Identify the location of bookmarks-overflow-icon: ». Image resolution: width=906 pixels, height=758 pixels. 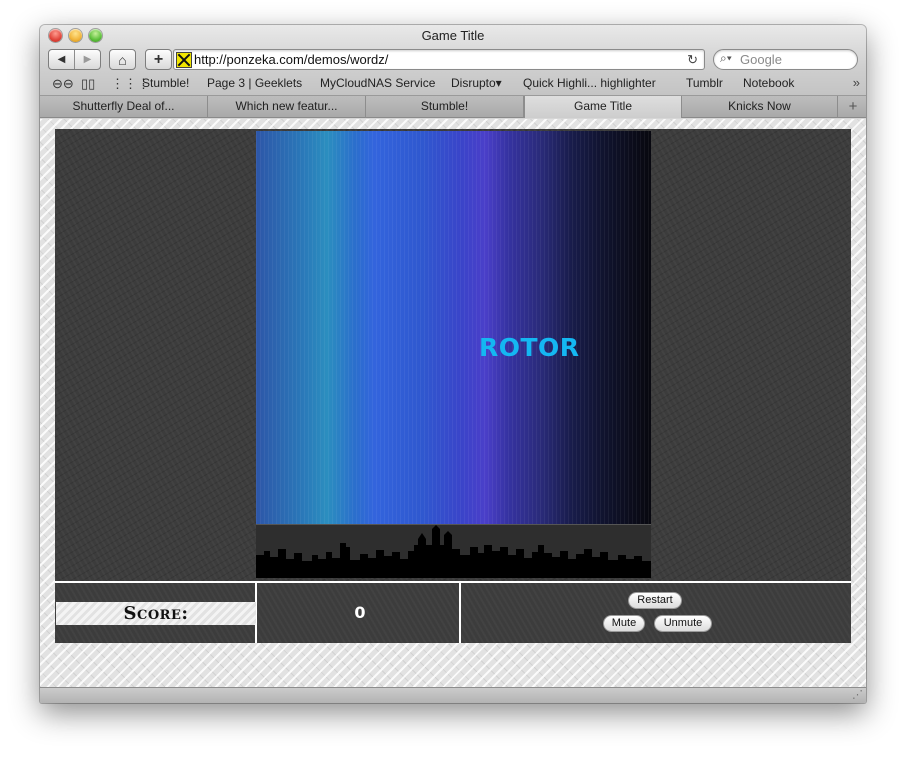
(856, 82).